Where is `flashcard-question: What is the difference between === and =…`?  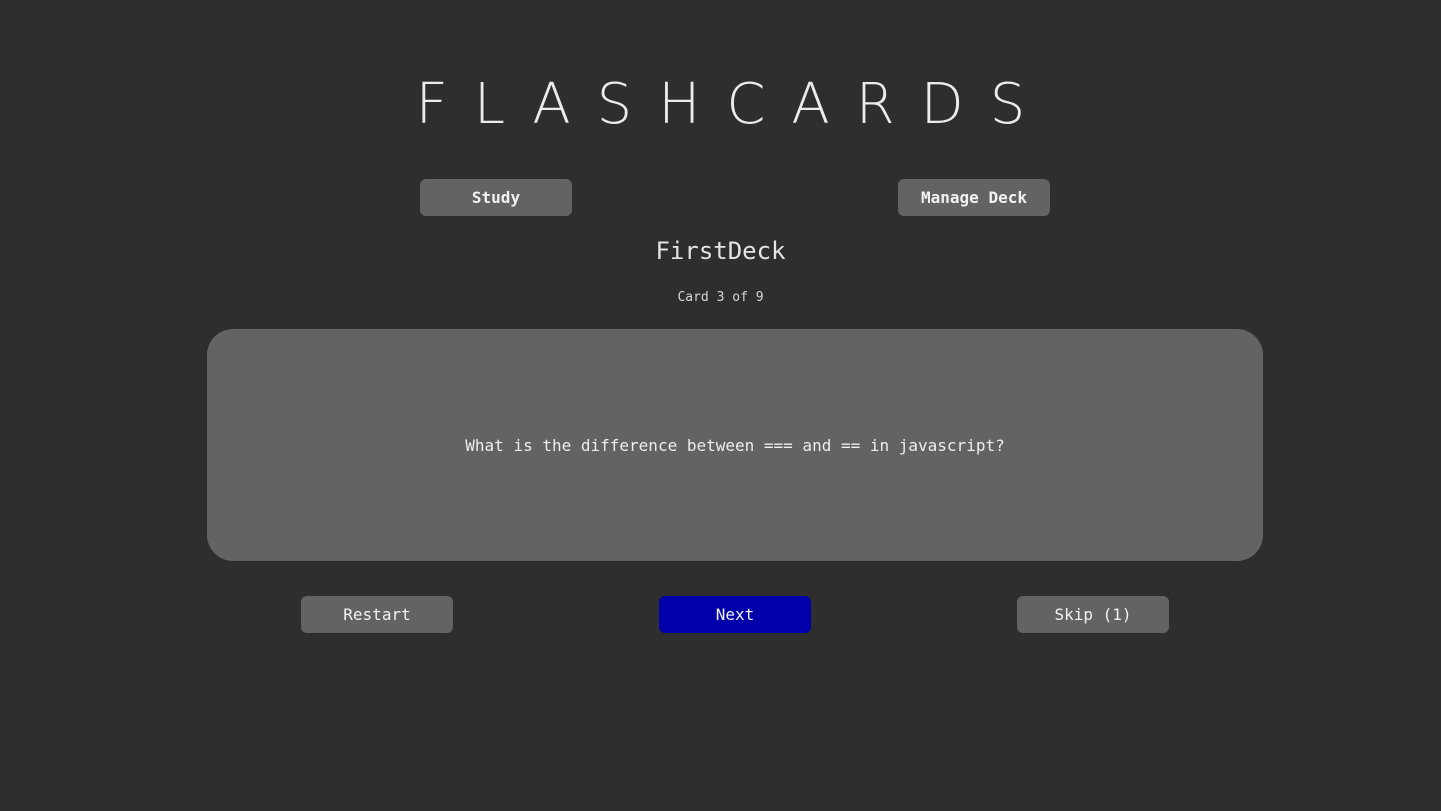 flashcard-question: What is the difference between === and =… is located at coordinates (735, 445).